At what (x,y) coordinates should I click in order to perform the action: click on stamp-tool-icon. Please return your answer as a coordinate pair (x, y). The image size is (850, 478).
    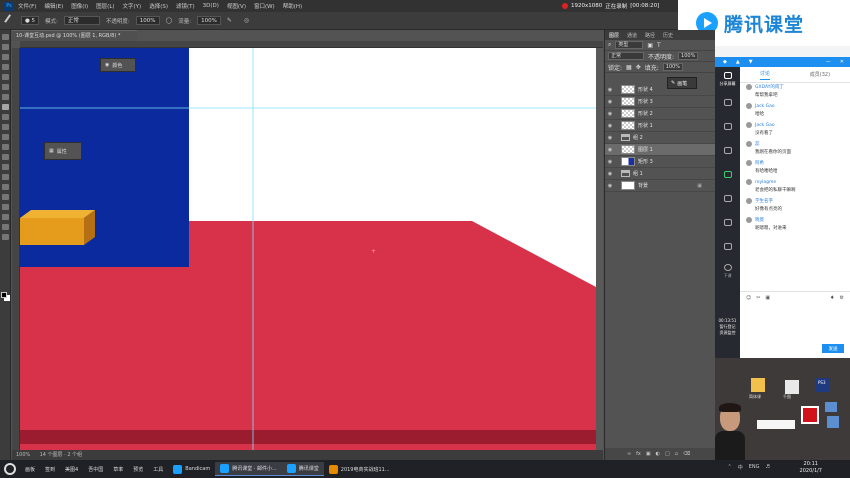
    Looking at the image, I should click on (5, 117).